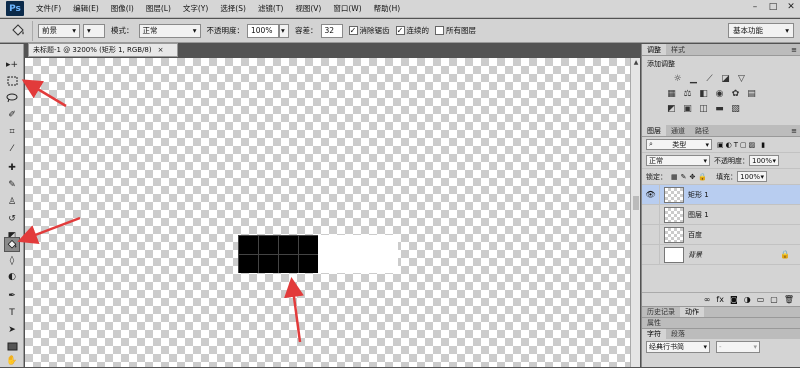 The height and width of the screenshot is (368, 800). Describe the element at coordinates (678, 334) in the screenshot. I see `tab-paragraph: 段落` at that location.